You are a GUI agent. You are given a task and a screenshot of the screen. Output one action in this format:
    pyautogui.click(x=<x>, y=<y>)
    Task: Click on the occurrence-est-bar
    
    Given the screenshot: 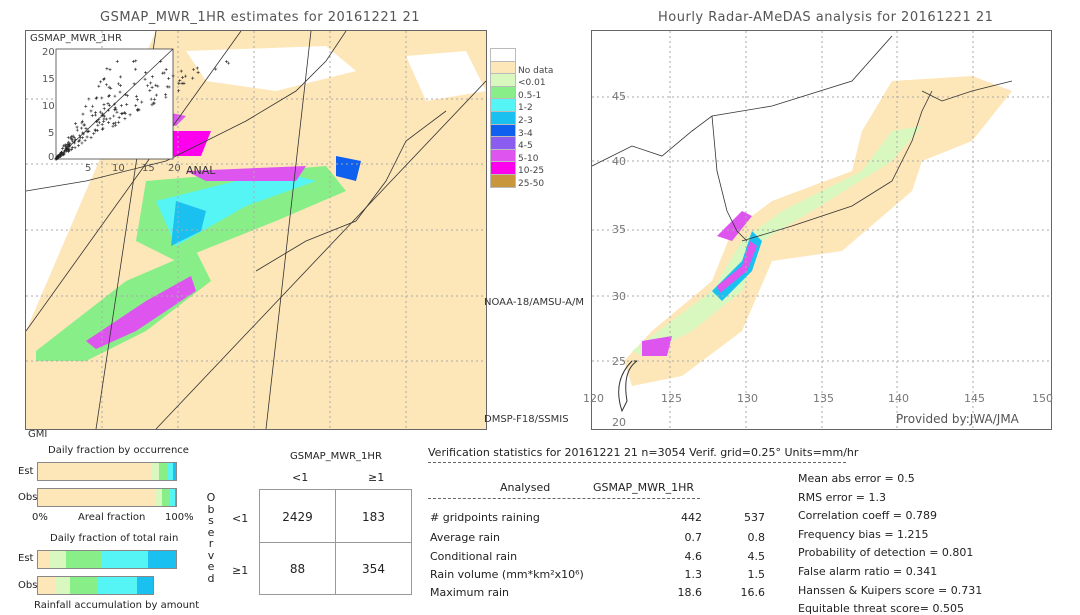 What is the action you would take?
    pyautogui.click(x=107, y=471)
    